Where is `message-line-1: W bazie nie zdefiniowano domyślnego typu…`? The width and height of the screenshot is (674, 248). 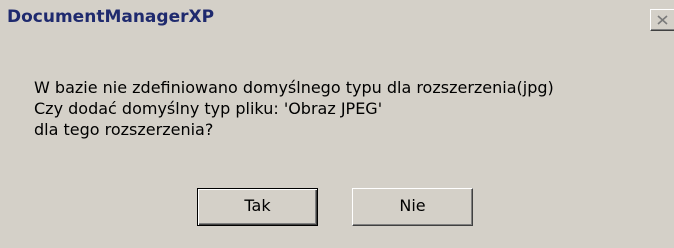 message-line-1: W bazie nie zdefiniowano domyślnego typu… is located at coordinates (294, 87).